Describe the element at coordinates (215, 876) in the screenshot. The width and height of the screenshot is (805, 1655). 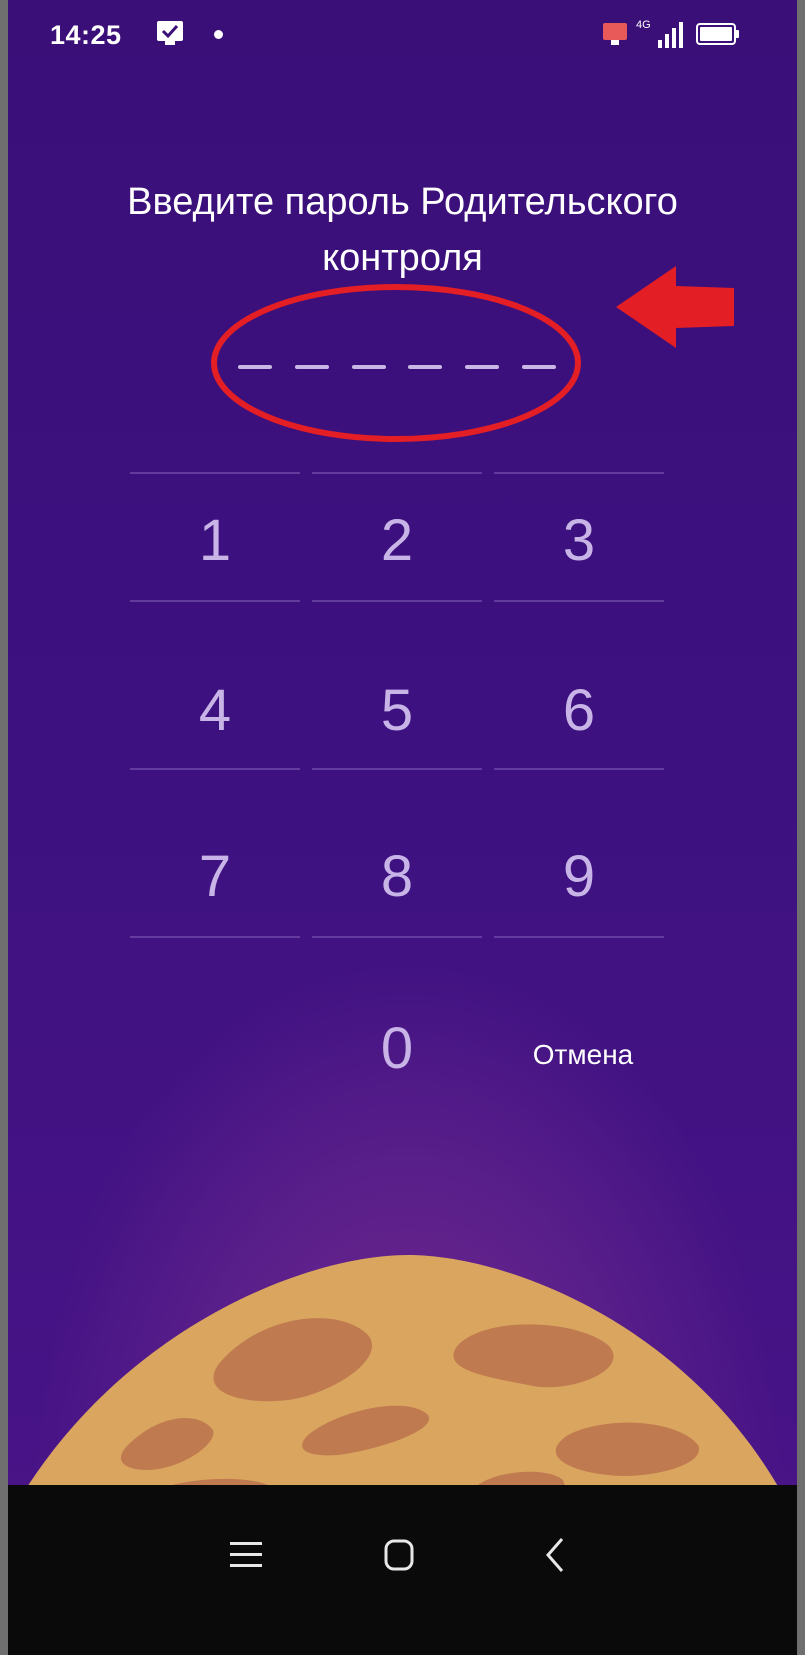
I see `key-7: 7` at that location.